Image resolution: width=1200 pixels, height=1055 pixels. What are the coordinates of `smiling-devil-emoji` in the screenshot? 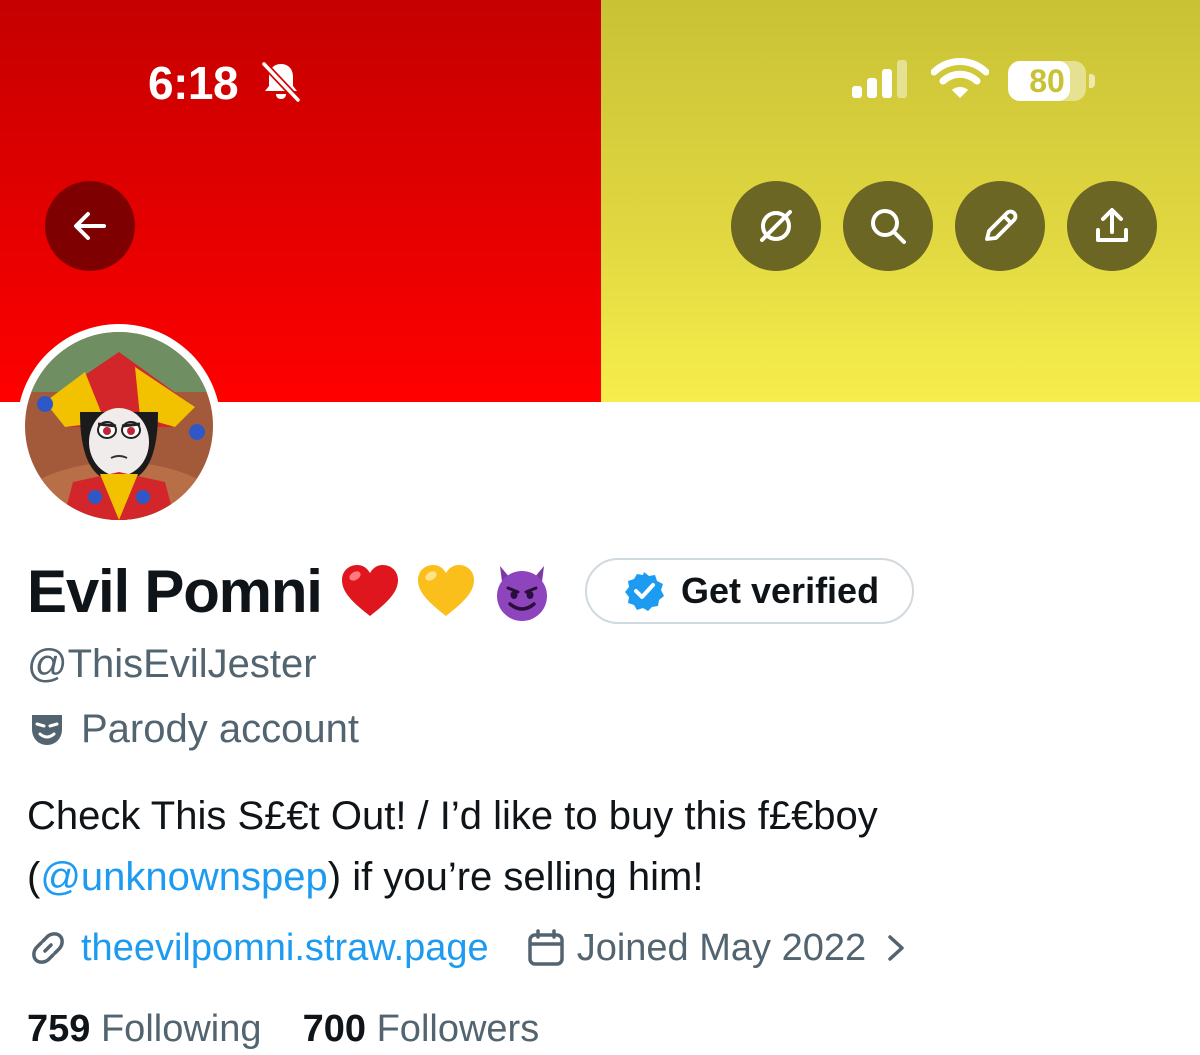 It's located at (522, 593).